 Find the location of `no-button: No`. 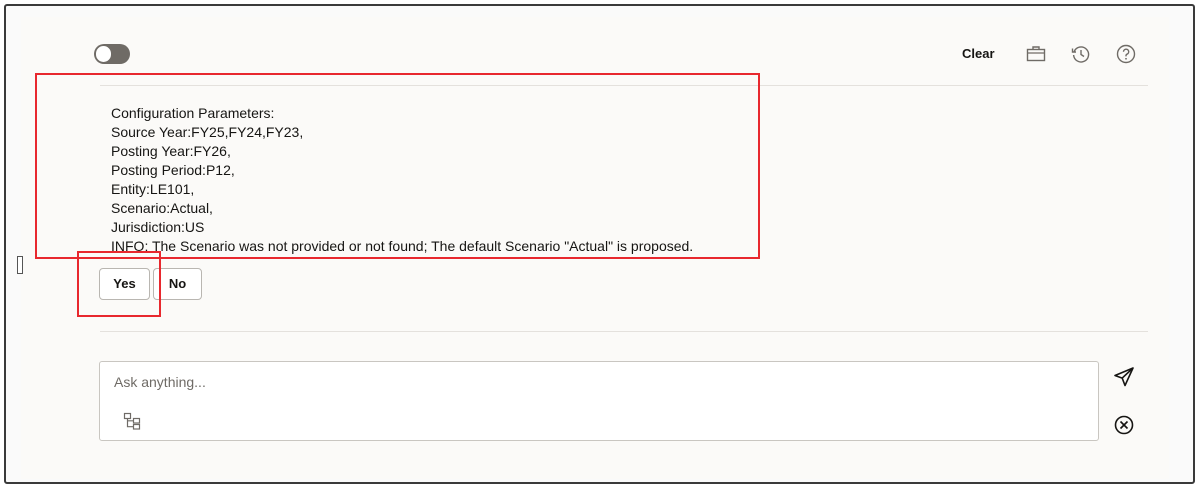

no-button: No is located at coordinates (177, 284).